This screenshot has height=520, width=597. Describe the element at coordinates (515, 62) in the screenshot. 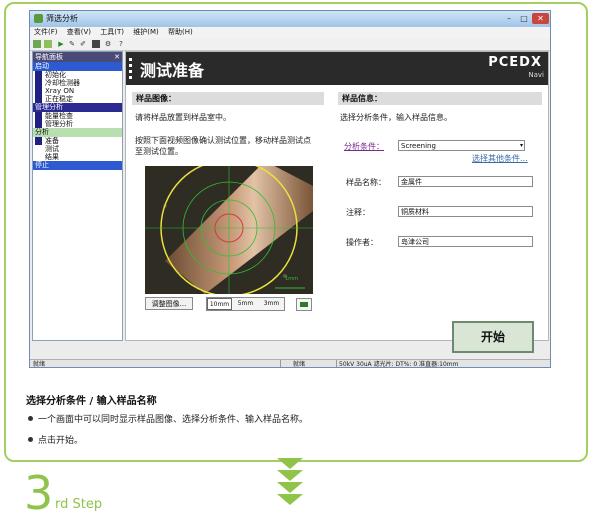

I see `brand-logo: PCEDX` at that location.